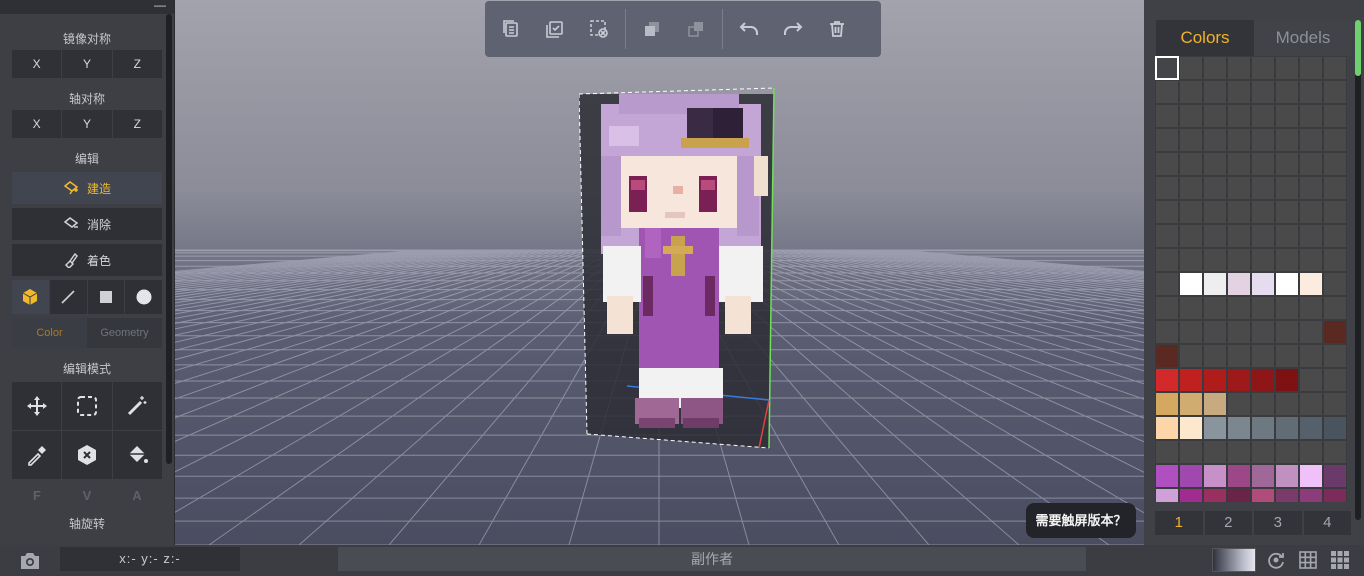 The height and width of the screenshot is (576, 1364). I want to click on redo-button, so click(793, 29).